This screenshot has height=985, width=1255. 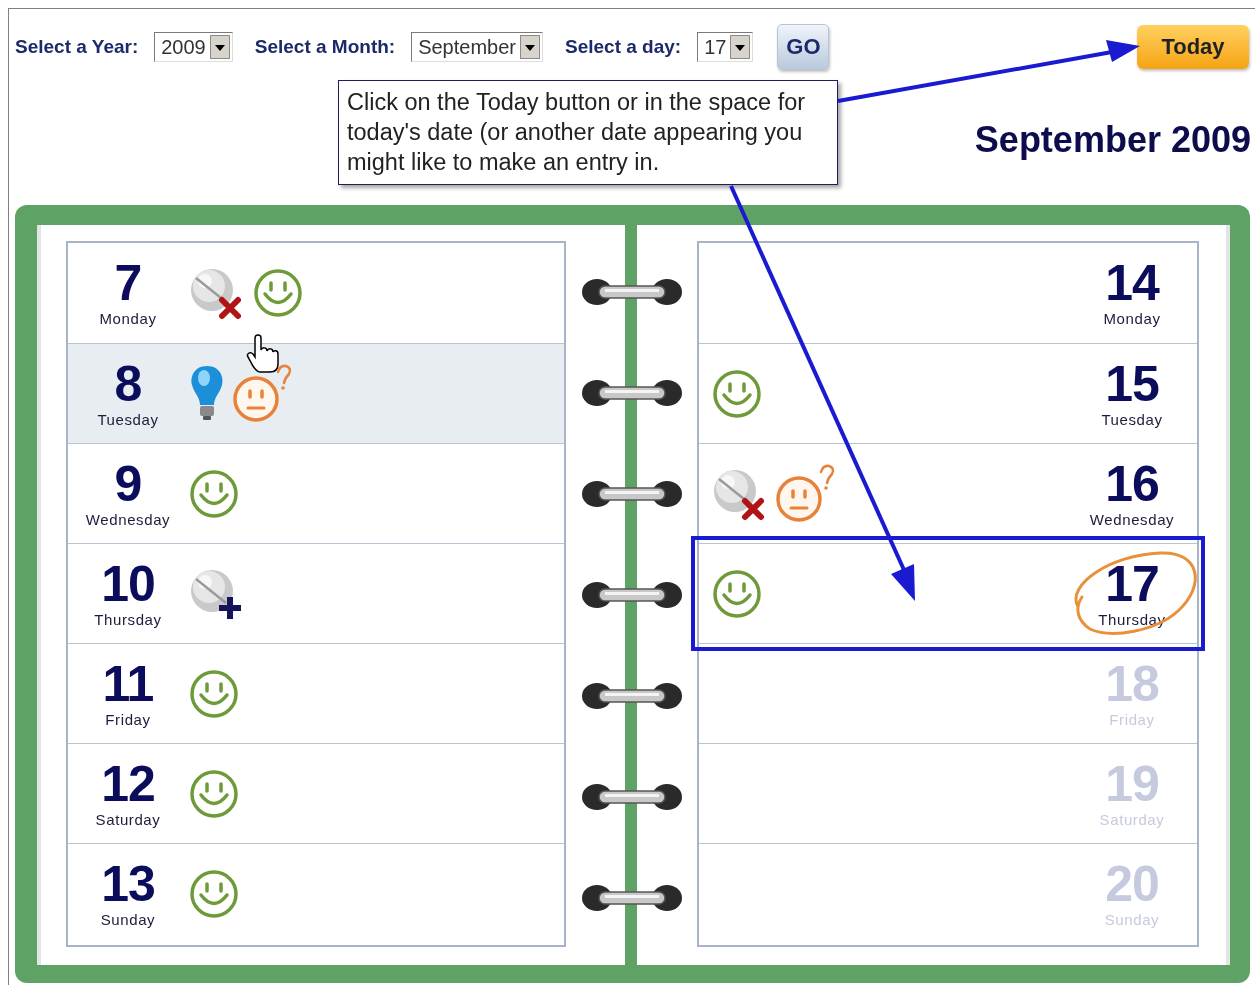 What do you see at coordinates (725, 47) in the screenshot?
I see `day-dropdown: 17` at bounding box center [725, 47].